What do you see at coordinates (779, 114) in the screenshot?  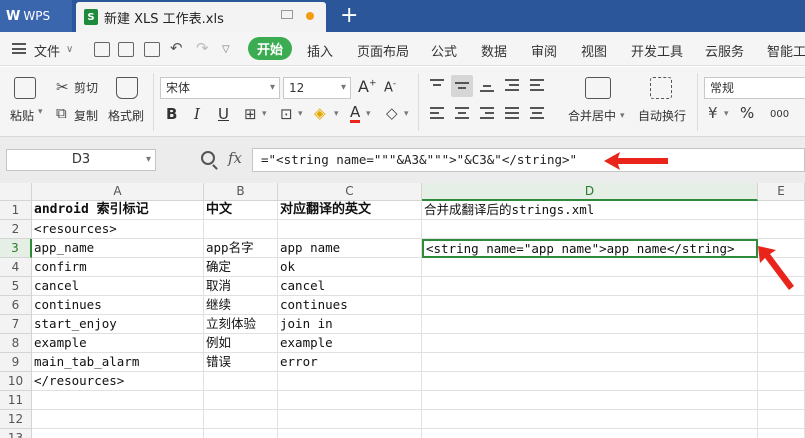 I see `thousands-button: 000` at bounding box center [779, 114].